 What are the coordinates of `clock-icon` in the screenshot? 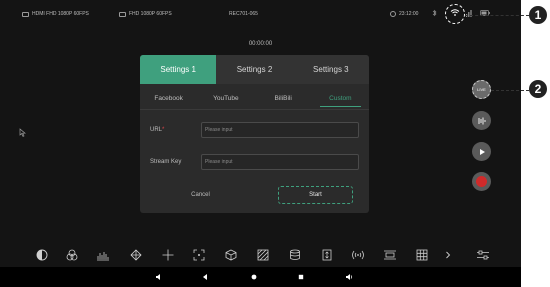 It's located at (393, 14).